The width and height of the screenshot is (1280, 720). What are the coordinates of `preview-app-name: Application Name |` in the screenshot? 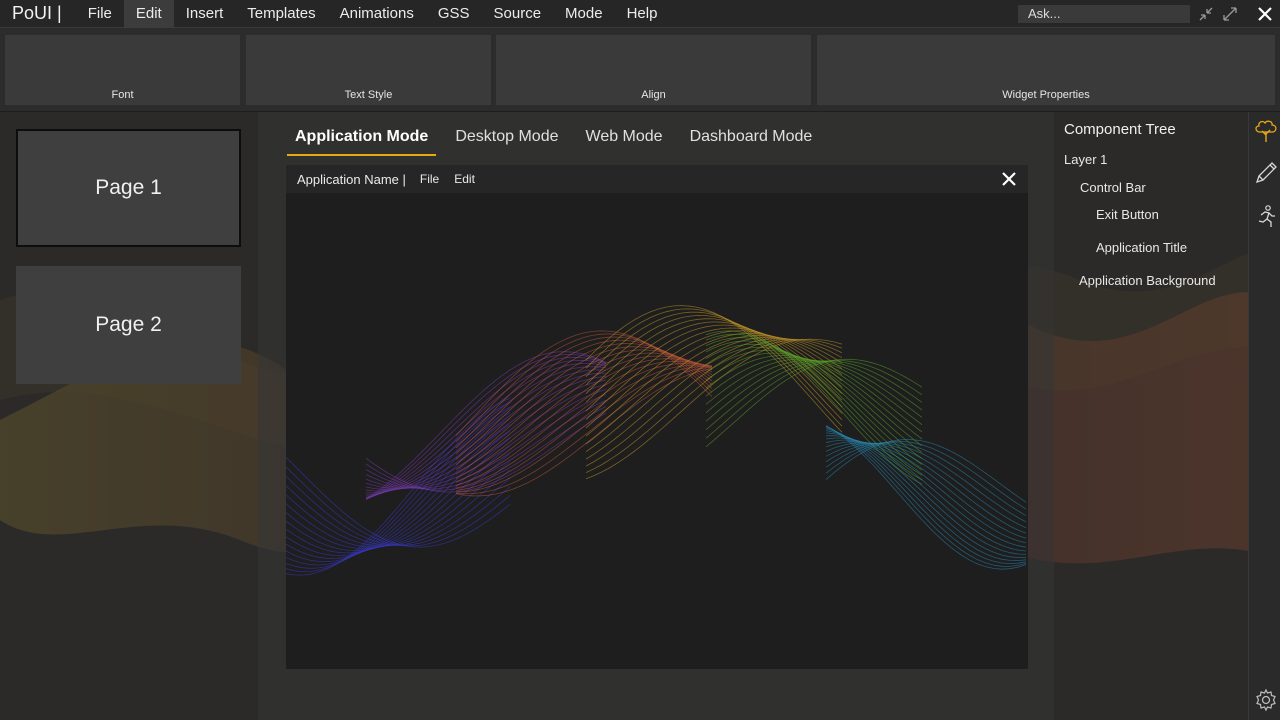 It's located at (351, 179).